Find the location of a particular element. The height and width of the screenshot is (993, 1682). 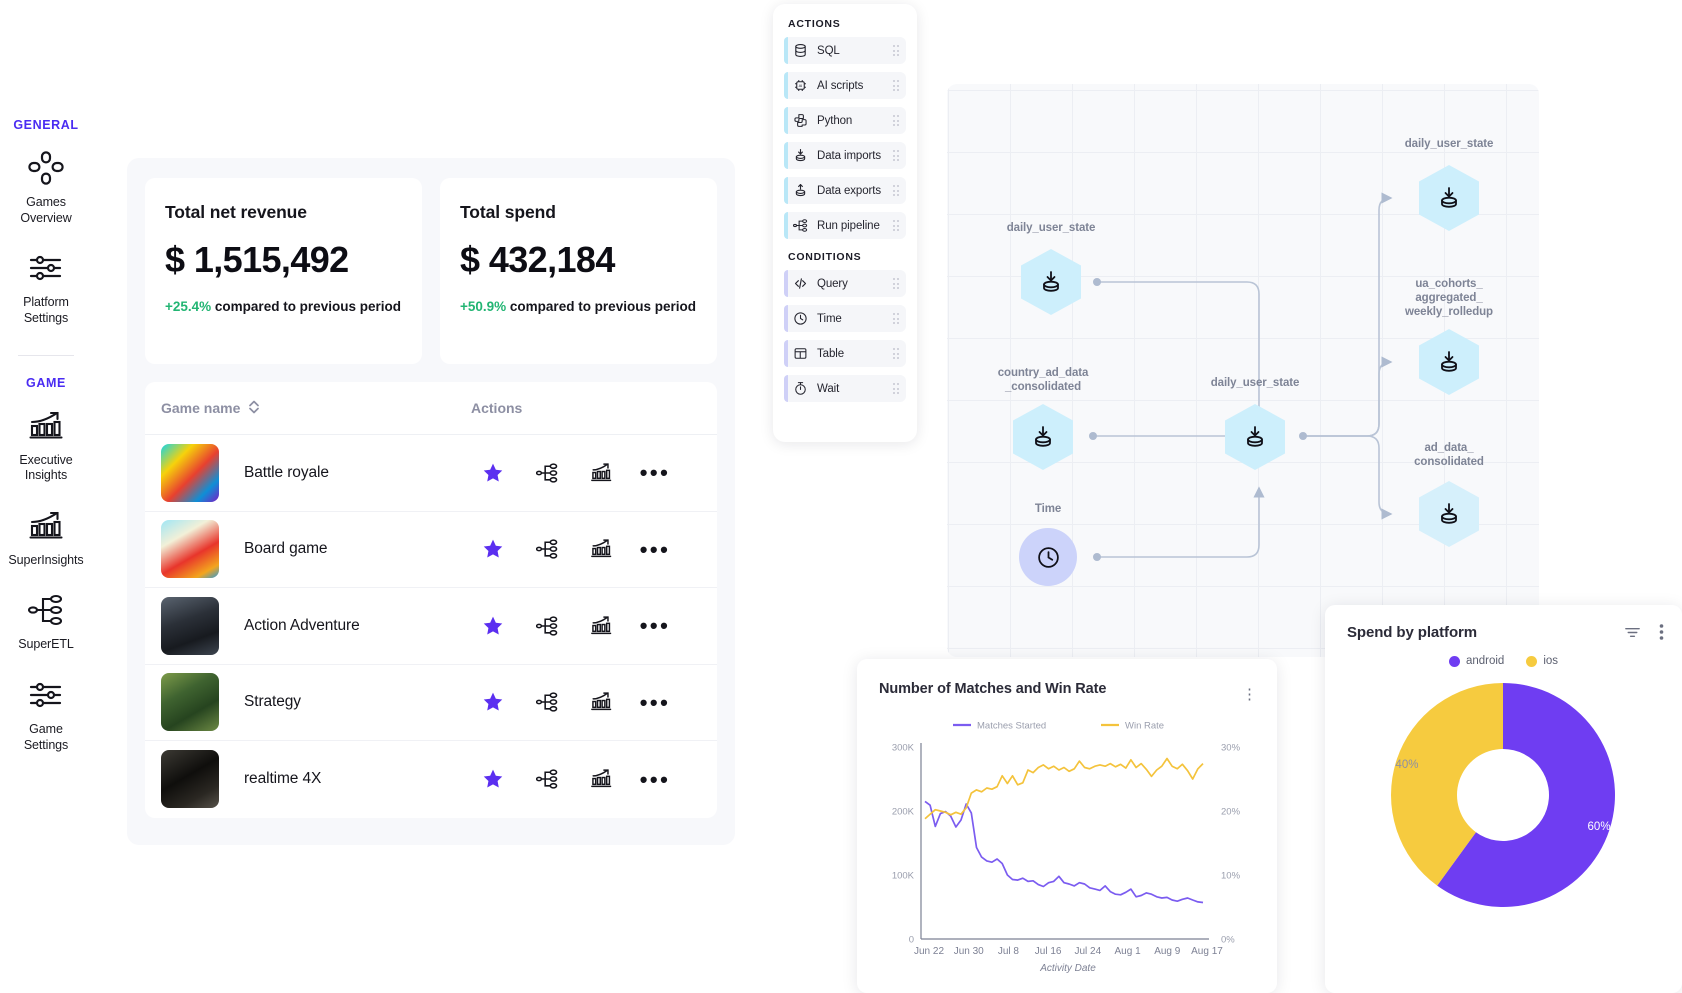

game-name: Battle royale is located at coordinates (286, 472).